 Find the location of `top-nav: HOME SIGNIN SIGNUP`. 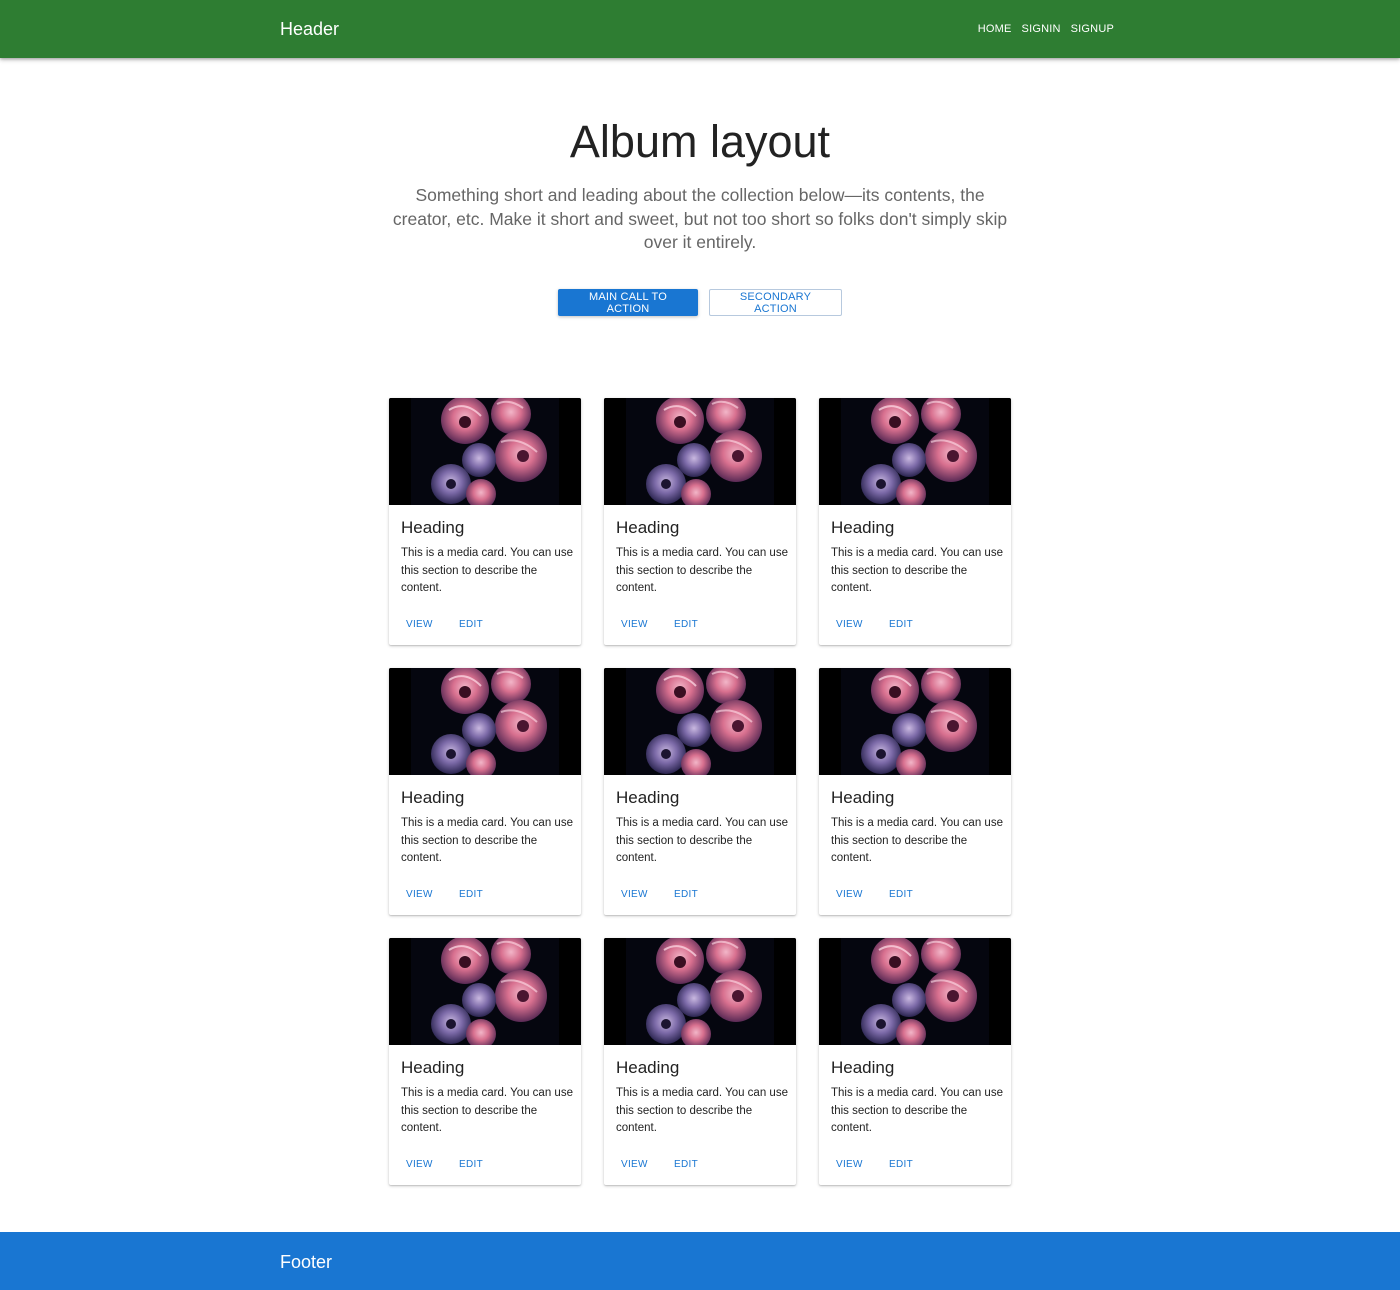

top-nav: HOME SIGNIN SIGNUP is located at coordinates (1046, 29).